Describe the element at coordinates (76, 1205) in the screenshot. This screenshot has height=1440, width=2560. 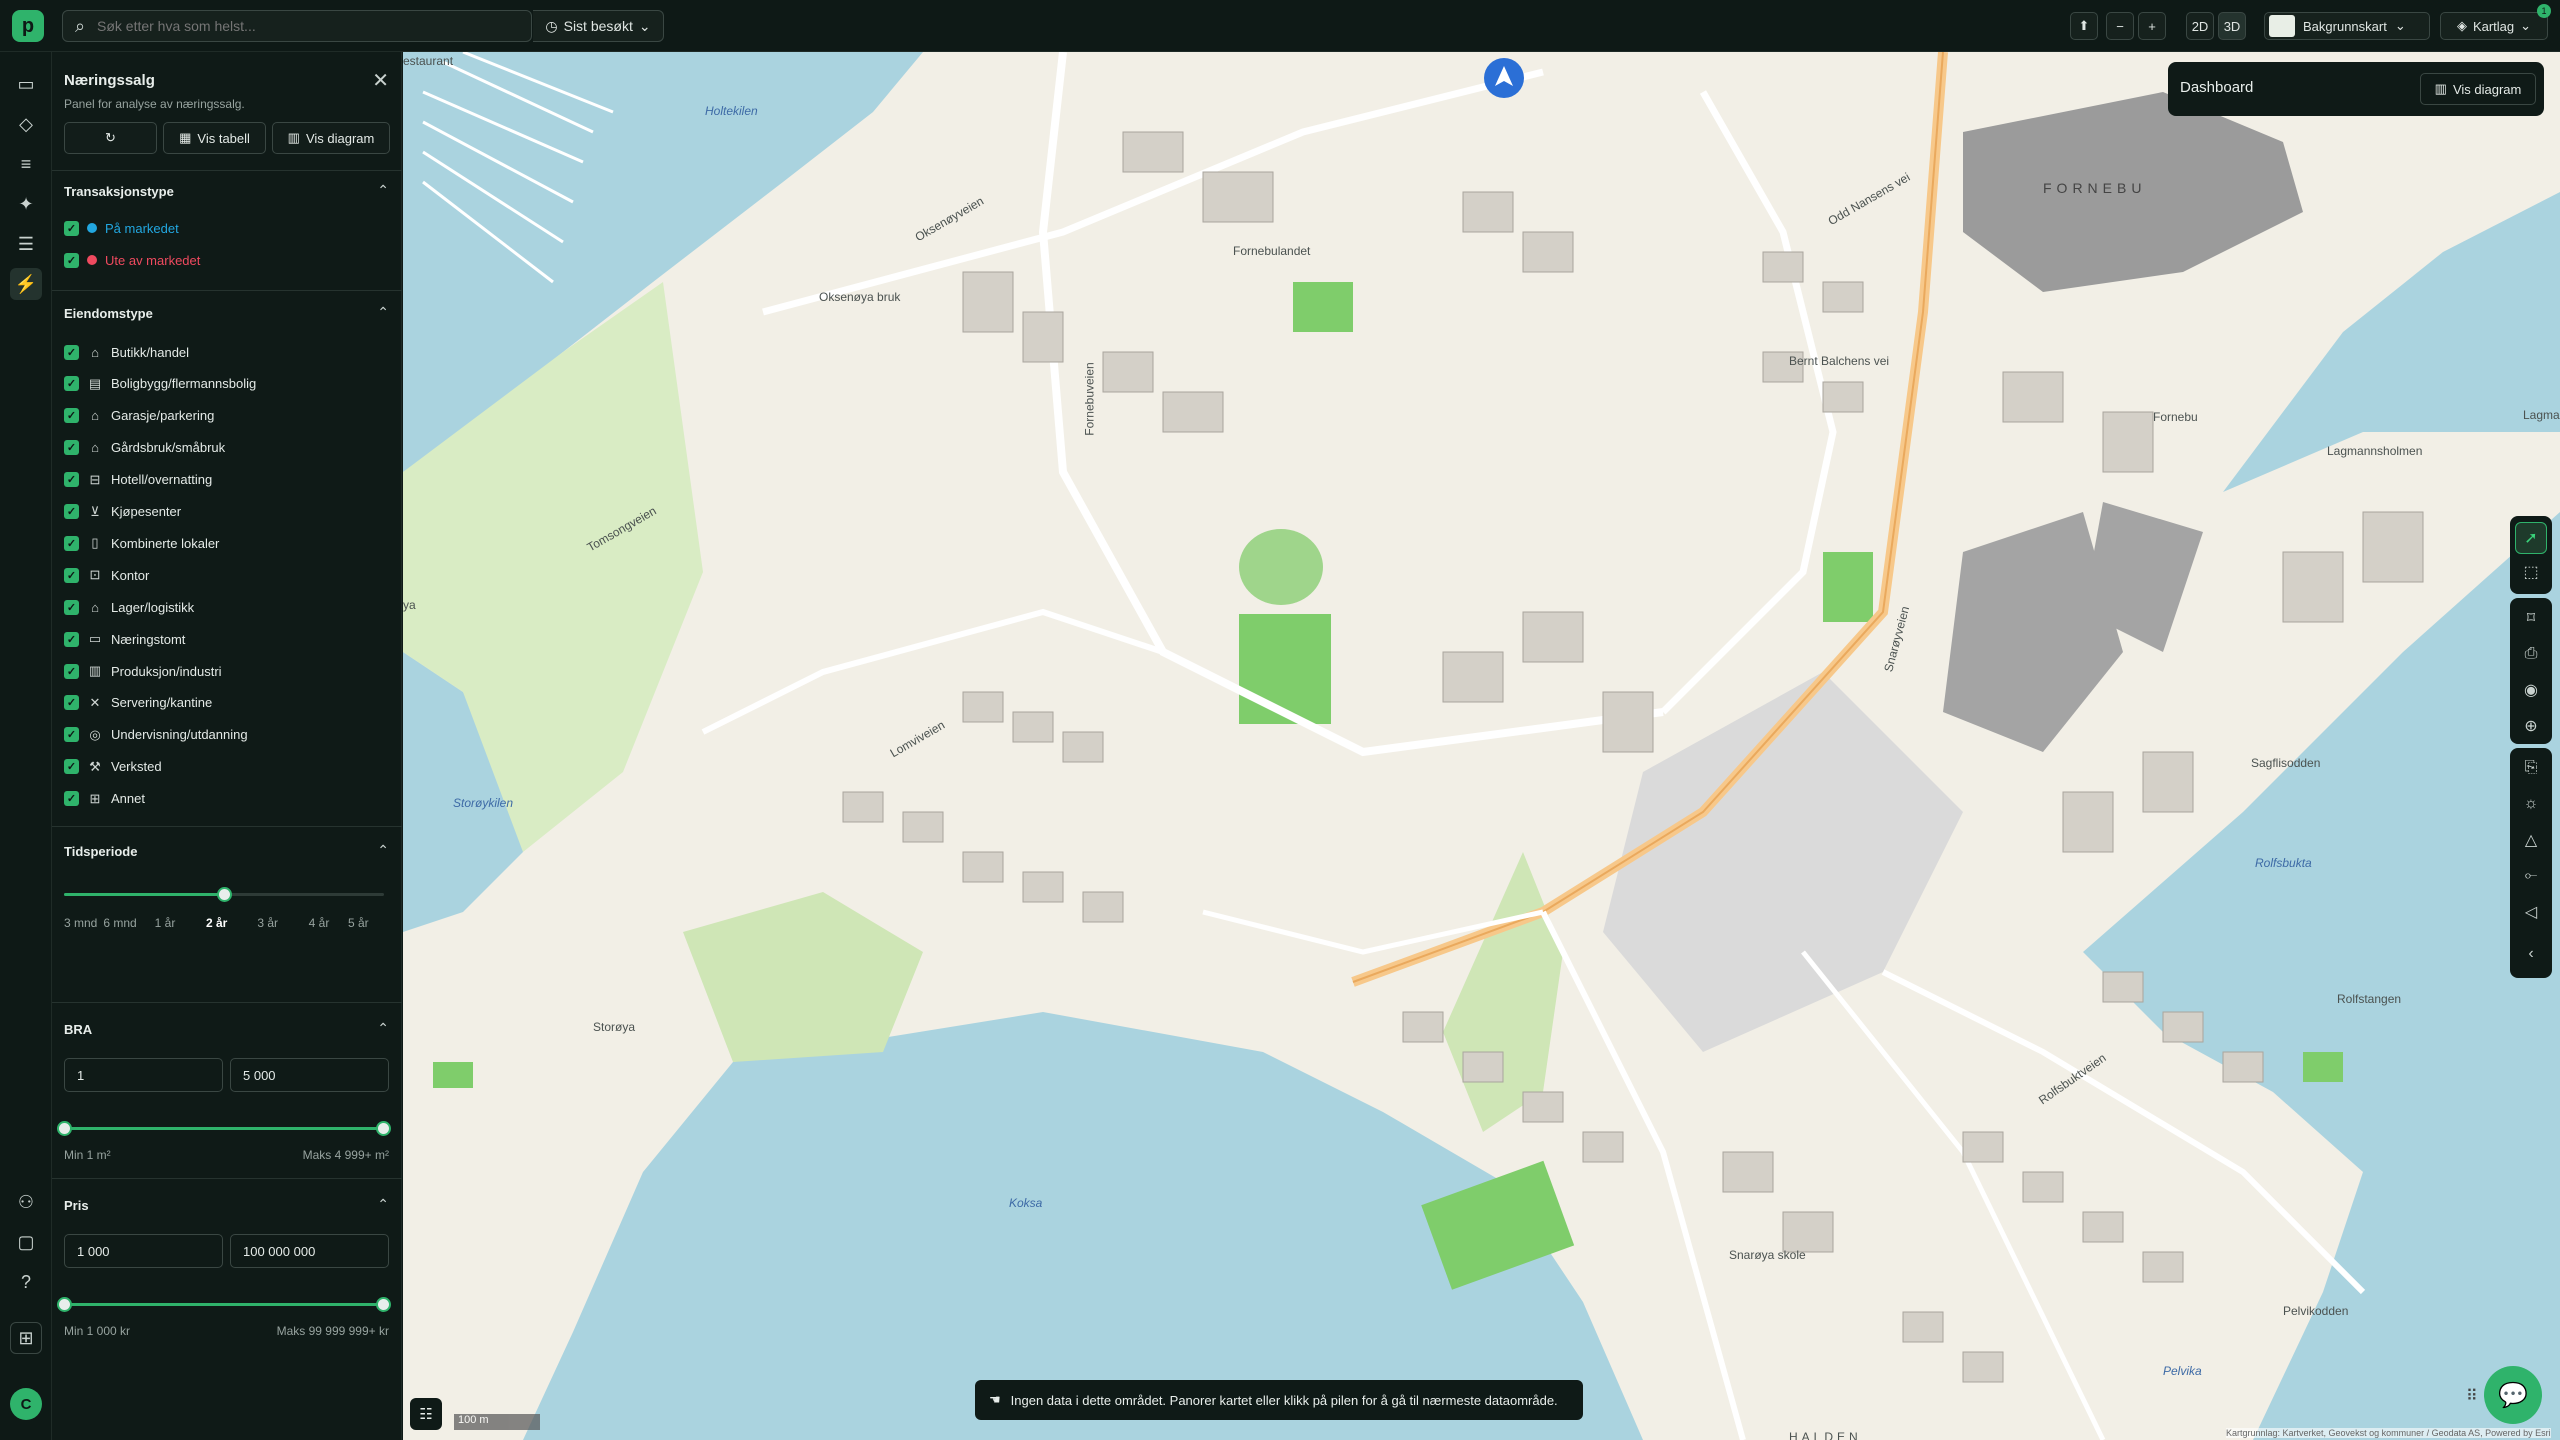
I see `price-section-title: Pris` at that location.